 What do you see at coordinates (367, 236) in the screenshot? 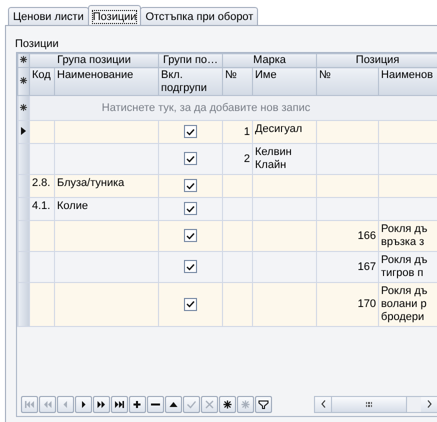
I see `table-cell: 166` at bounding box center [367, 236].